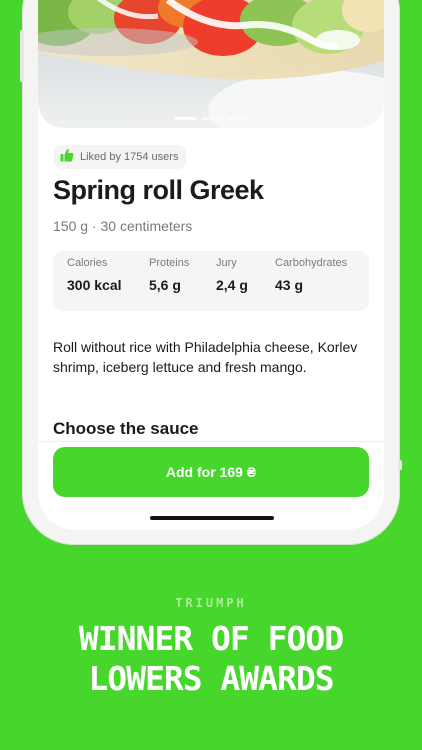 This screenshot has width=422, height=750. What do you see at coordinates (158, 190) in the screenshot?
I see `dish-title: Spring roll Greek` at bounding box center [158, 190].